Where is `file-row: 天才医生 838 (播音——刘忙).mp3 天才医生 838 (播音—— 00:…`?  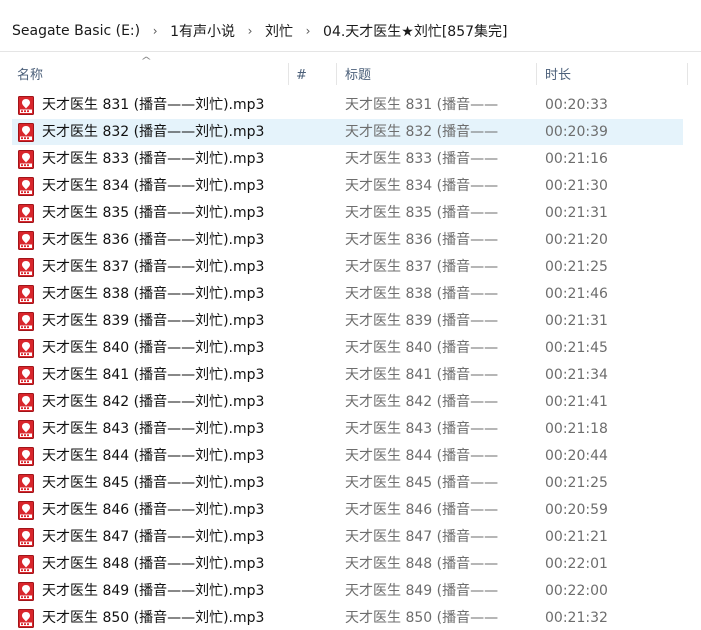 file-row: 天才医生 838 (播音——刘忙).mp3 天才医生 838 (播音—— 00:… is located at coordinates (347, 294).